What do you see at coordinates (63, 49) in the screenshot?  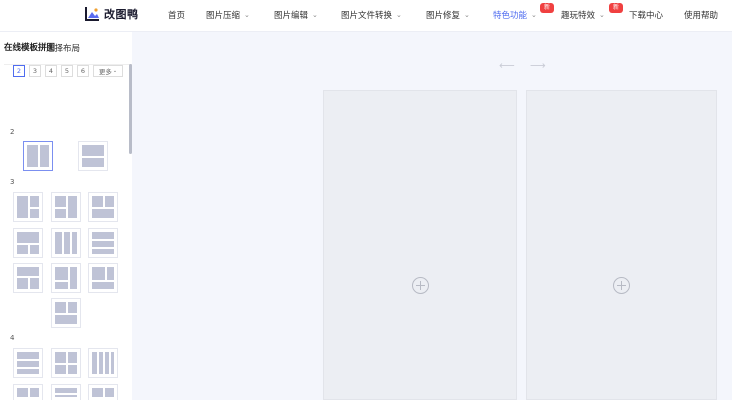 I see `layout-panel-heading: 选择布局` at bounding box center [63, 49].